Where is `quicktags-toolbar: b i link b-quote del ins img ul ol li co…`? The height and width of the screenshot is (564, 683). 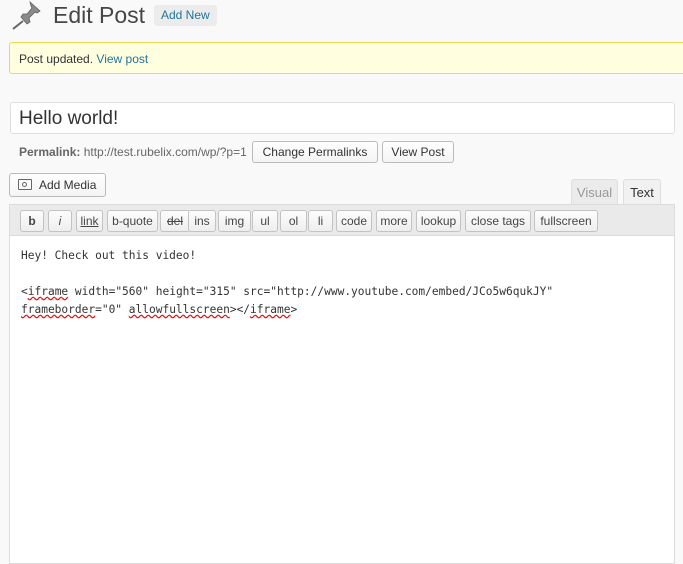
quicktags-toolbar: b i link b-quote del ins img ul ol li co… is located at coordinates (342, 220).